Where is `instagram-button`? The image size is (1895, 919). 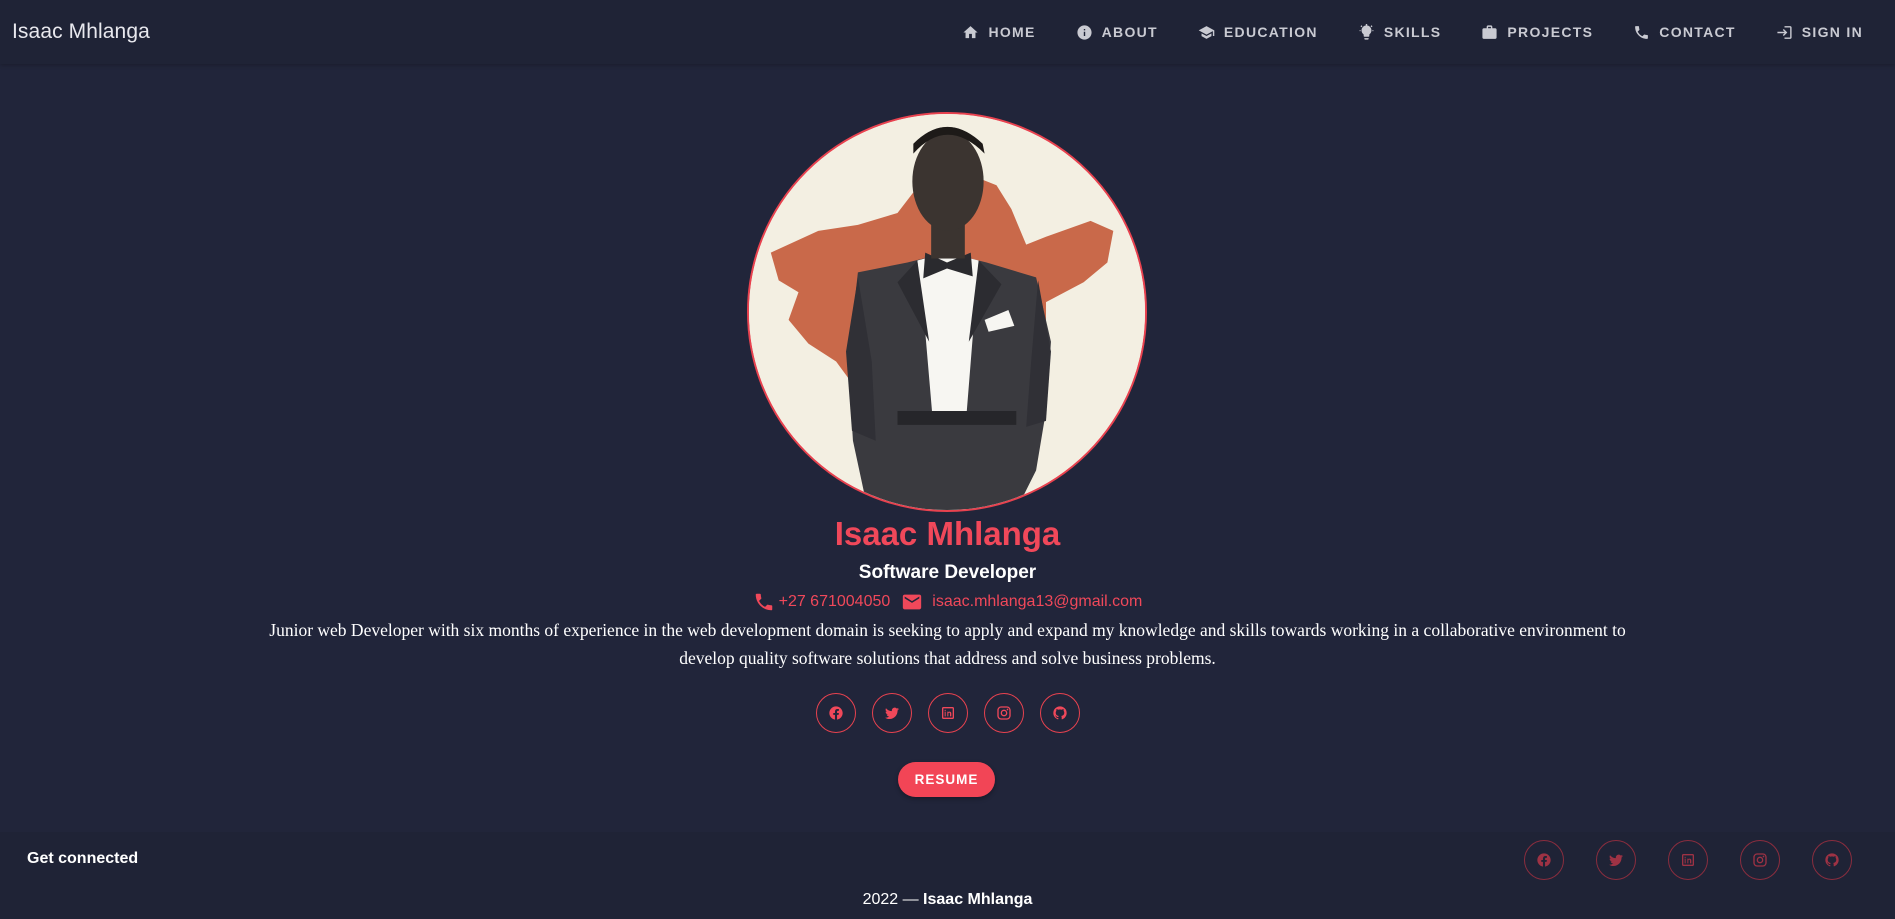 instagram-button is located at coordinates (1003, 713).